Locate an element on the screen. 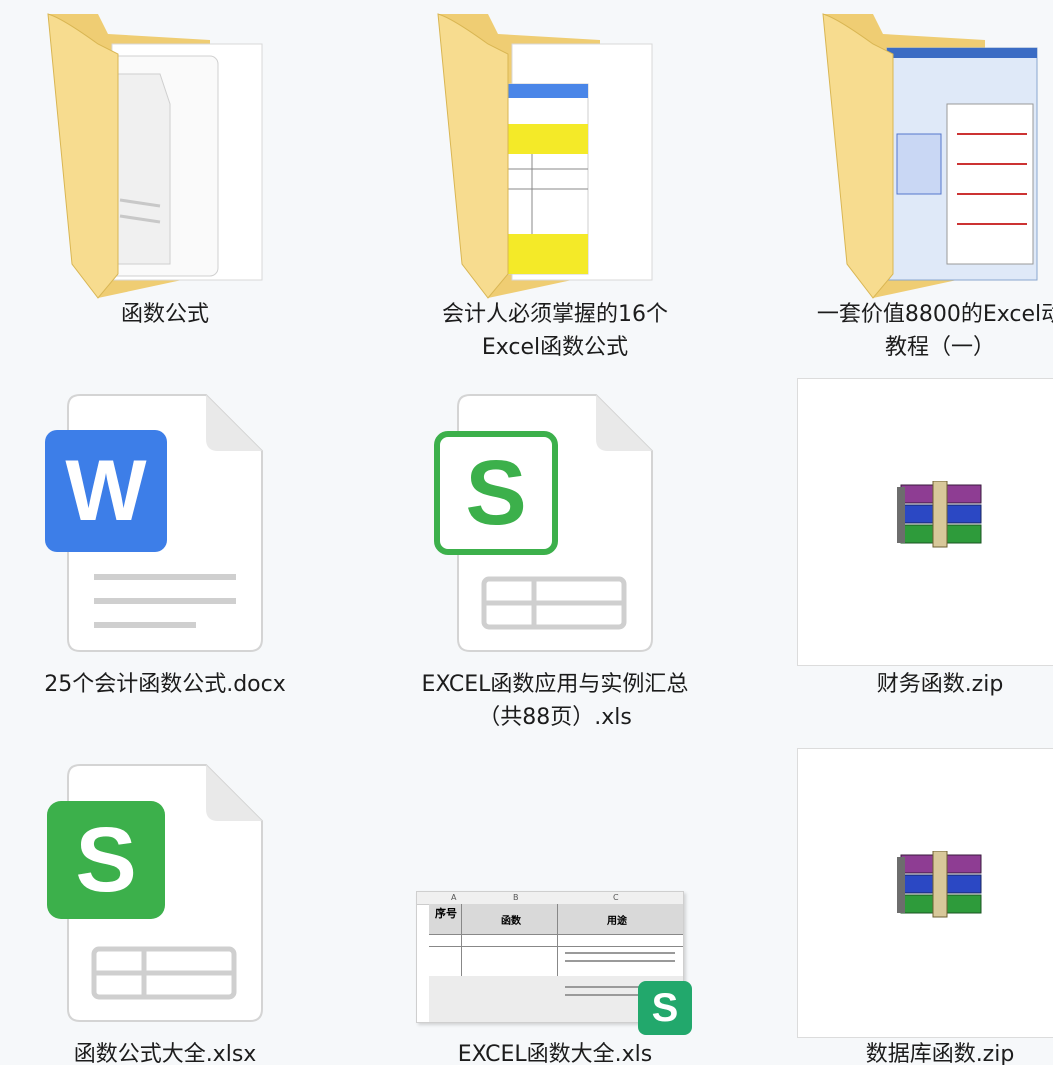 The height and width of the screenshot is (1065, 1053). file-item: A B C 序号 函数 用途 S EXCEL函数大全.xls is located at coordinates (555, 910).